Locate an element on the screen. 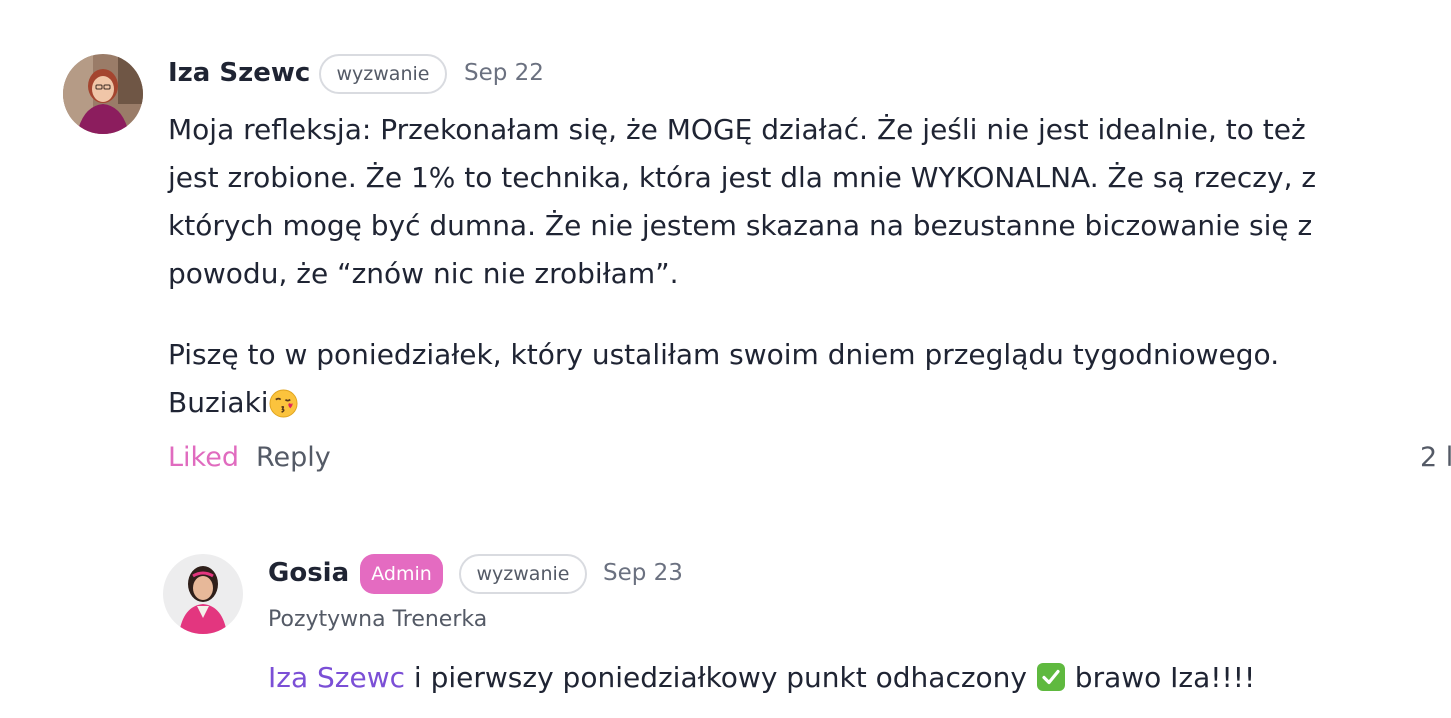 This screenshot has height=718, width=1451. likes-count: 2 l is located at coordinates (1435, 457).